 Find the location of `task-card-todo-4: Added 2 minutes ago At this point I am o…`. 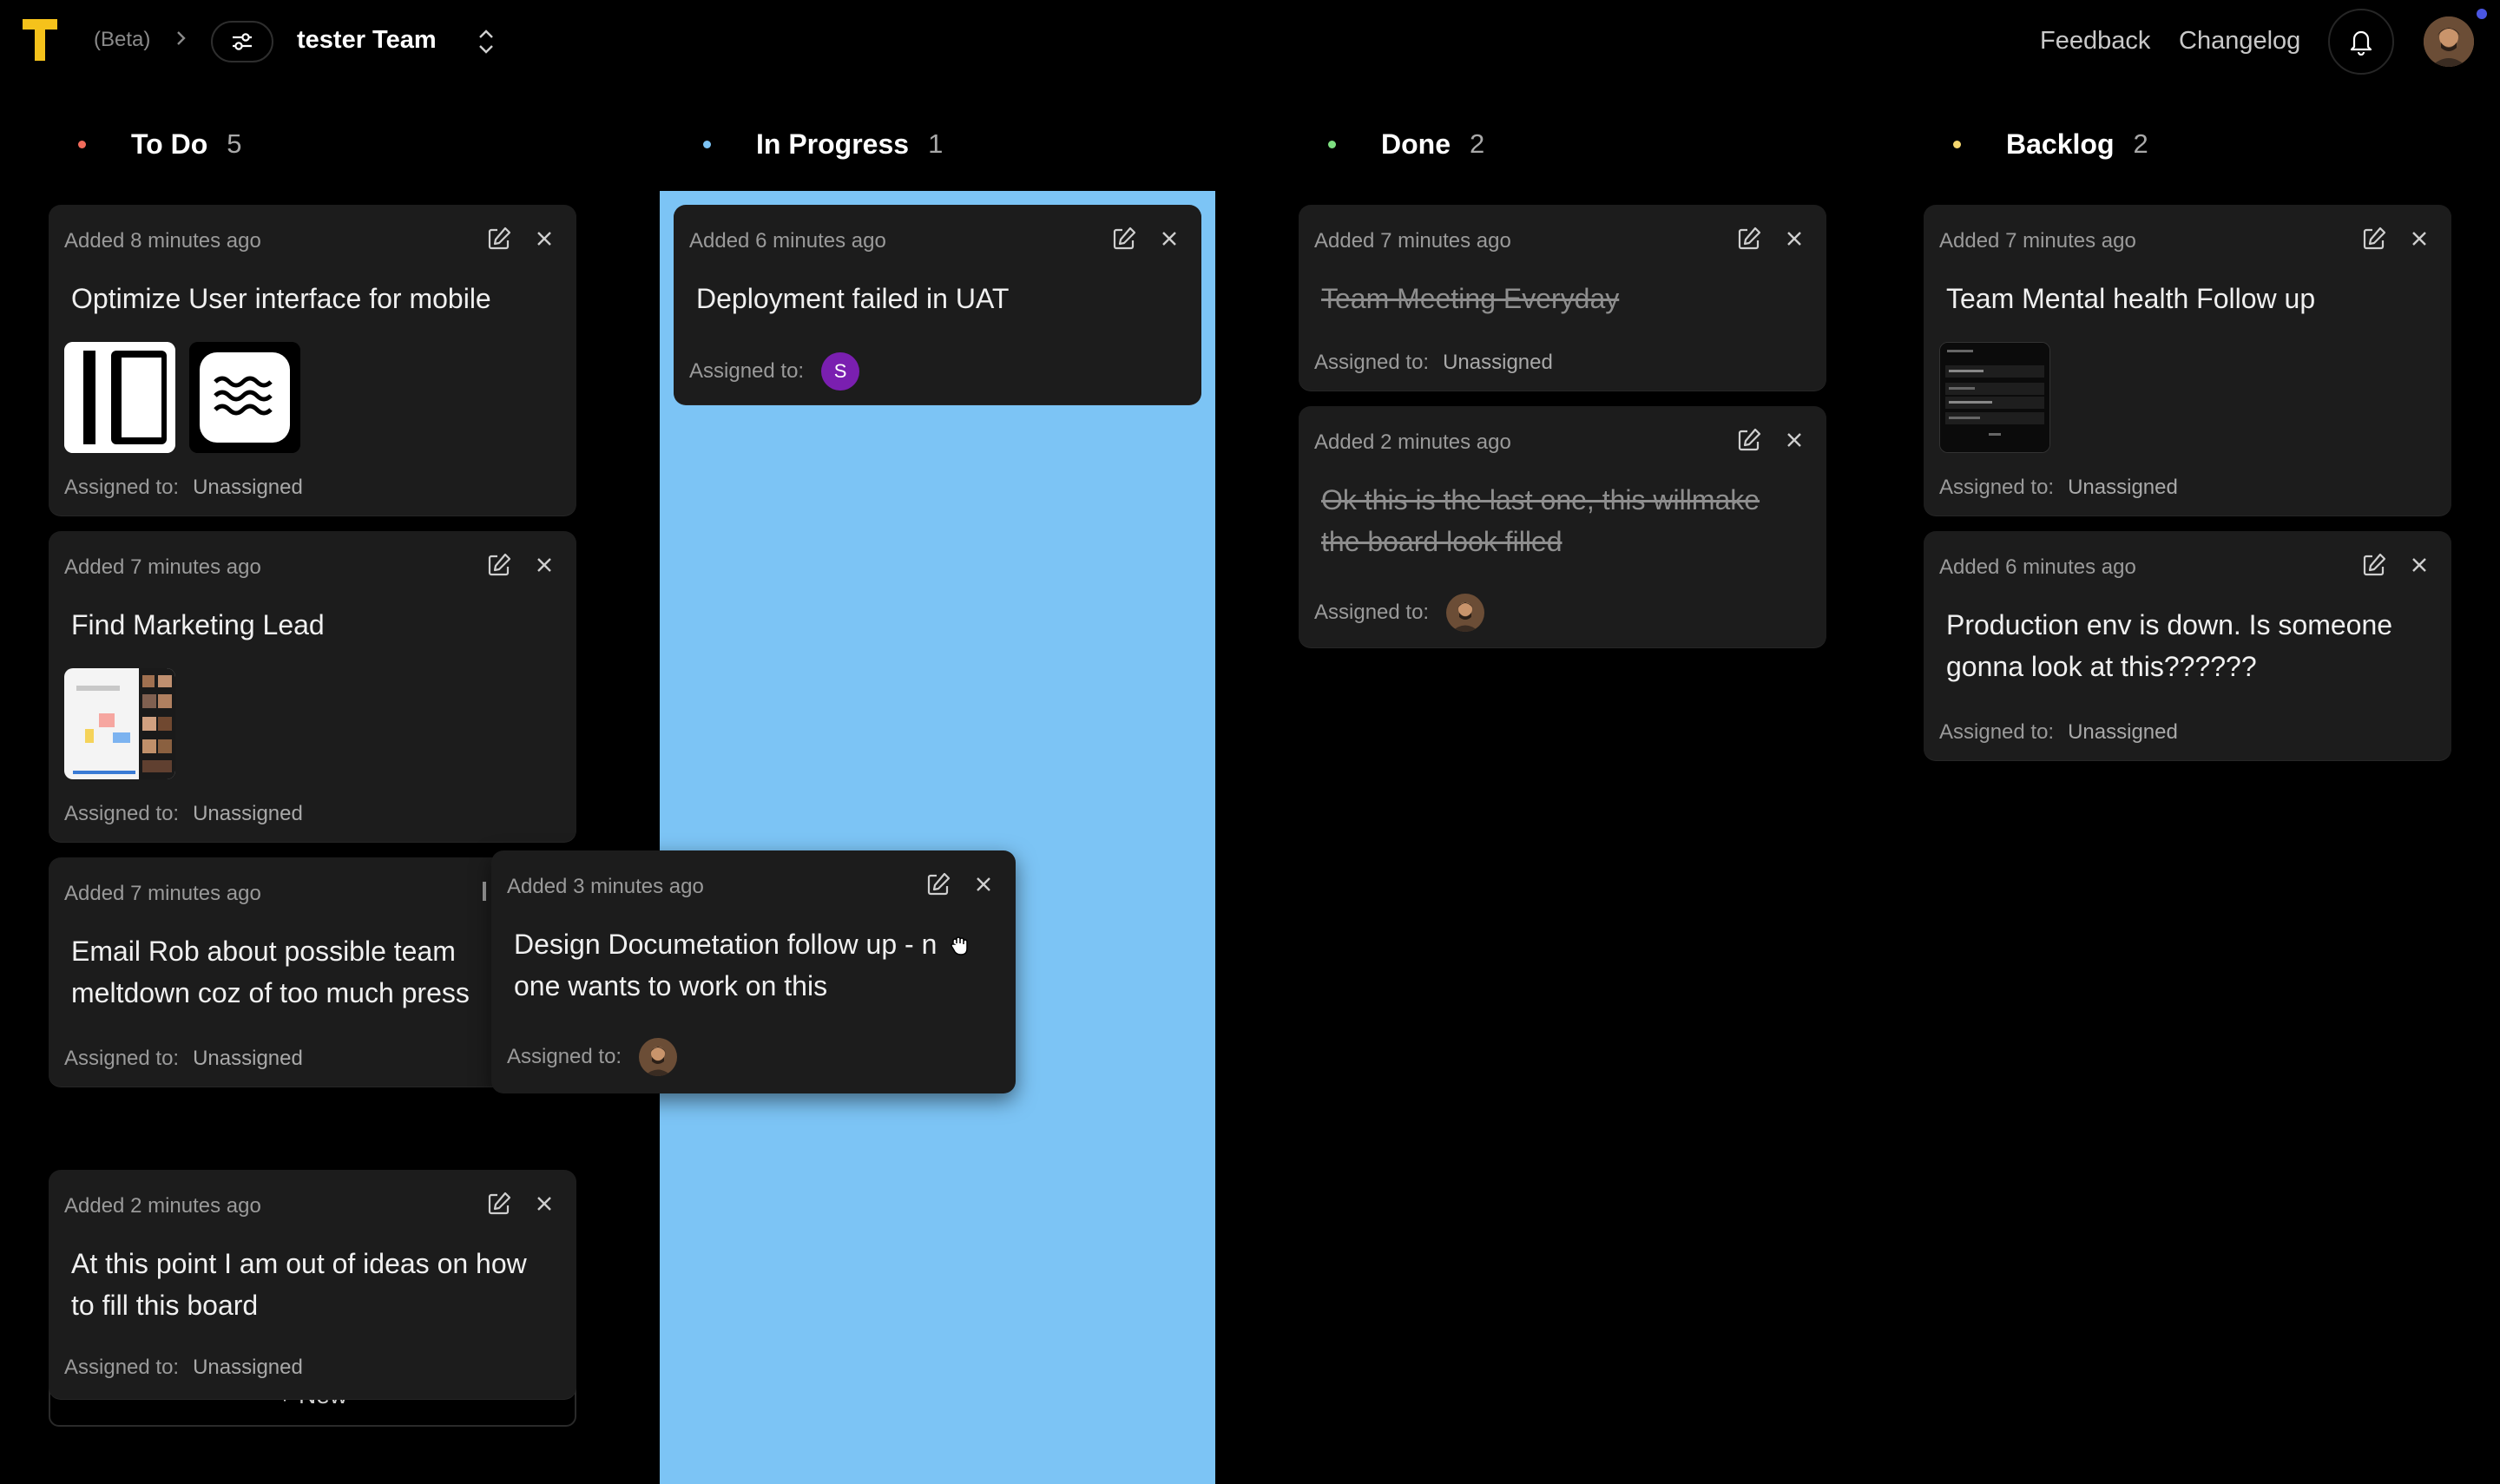

task-card-todo-4: Added 2 minutes ago At this point I am o… is located at coordinates (312, 1284).